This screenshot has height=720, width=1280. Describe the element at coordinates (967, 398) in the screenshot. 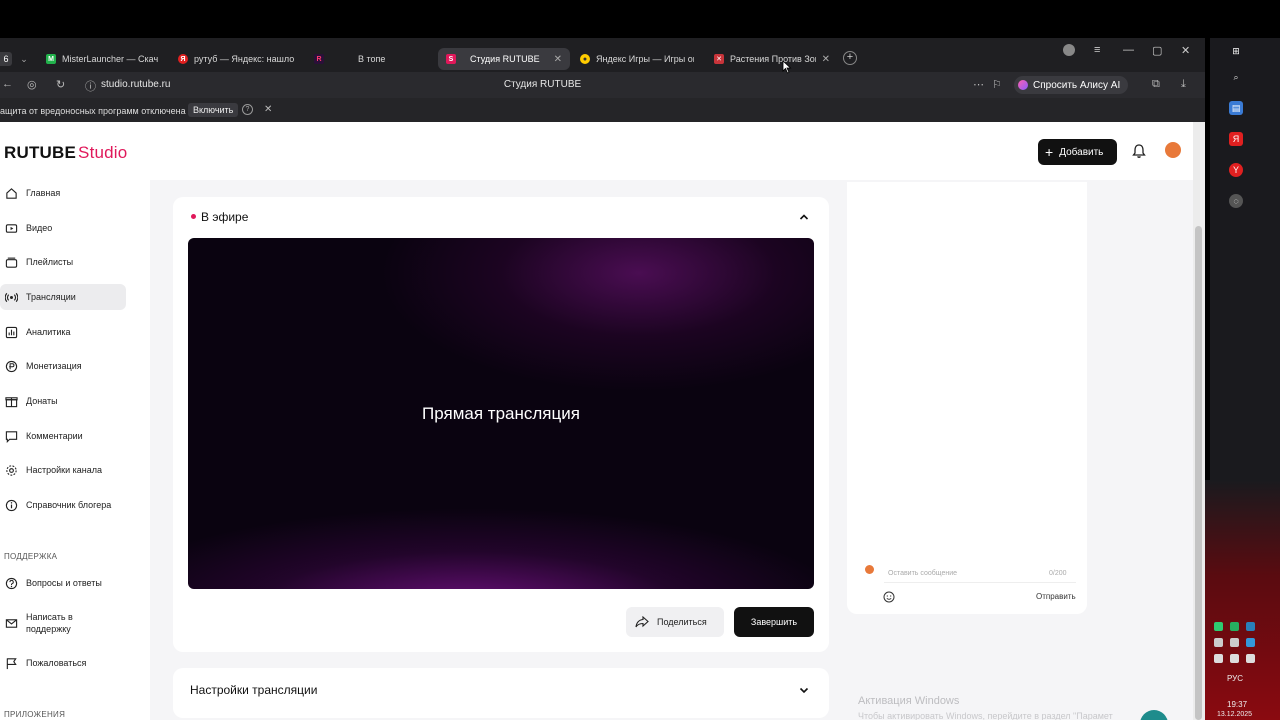

I see `chat-panel` at that location.